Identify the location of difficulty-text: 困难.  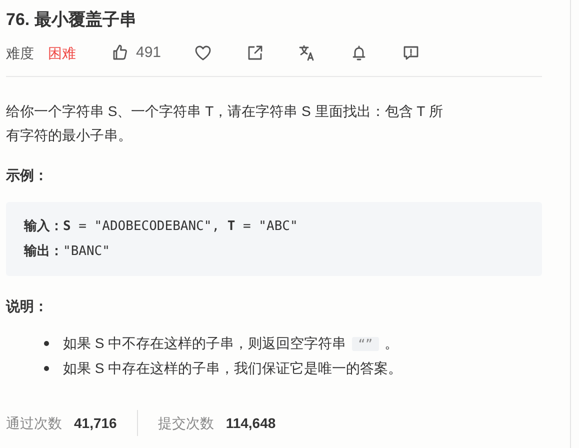
(62, 53).